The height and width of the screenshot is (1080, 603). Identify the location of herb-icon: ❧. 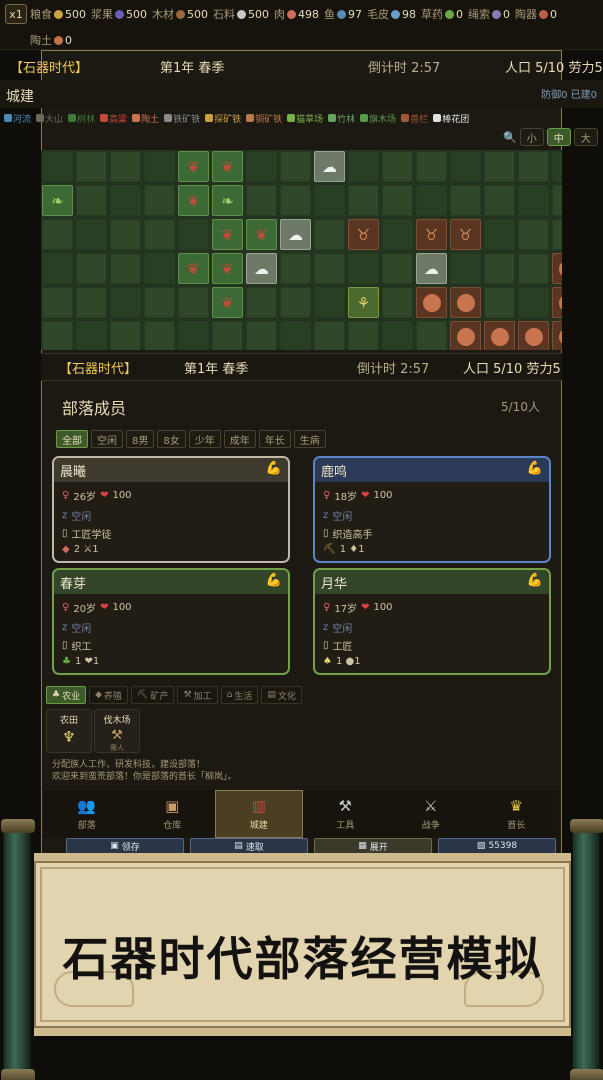
(57, 200).